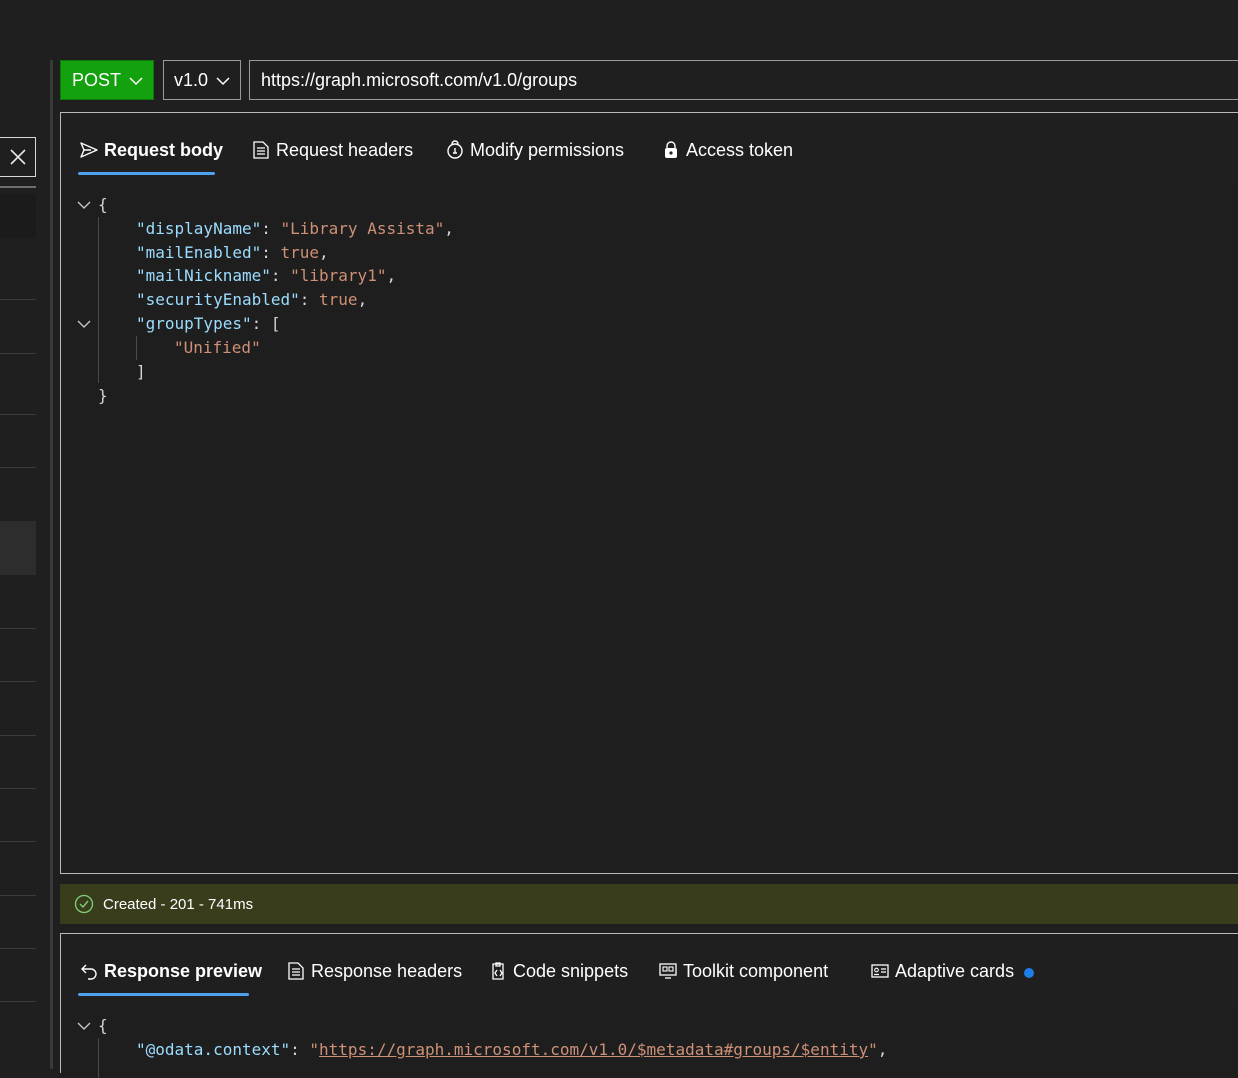 Image resolution: width=1238 pixels, height=1078 pixels. What do you see at coordinates (743, 80) in the screenshot?
I see `request-url-input` at bounding box center [743, 80].